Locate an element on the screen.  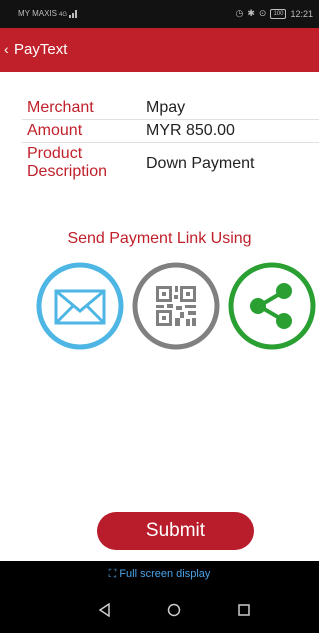
alarm-icon: ◷ is located at coordinates (239, 13).